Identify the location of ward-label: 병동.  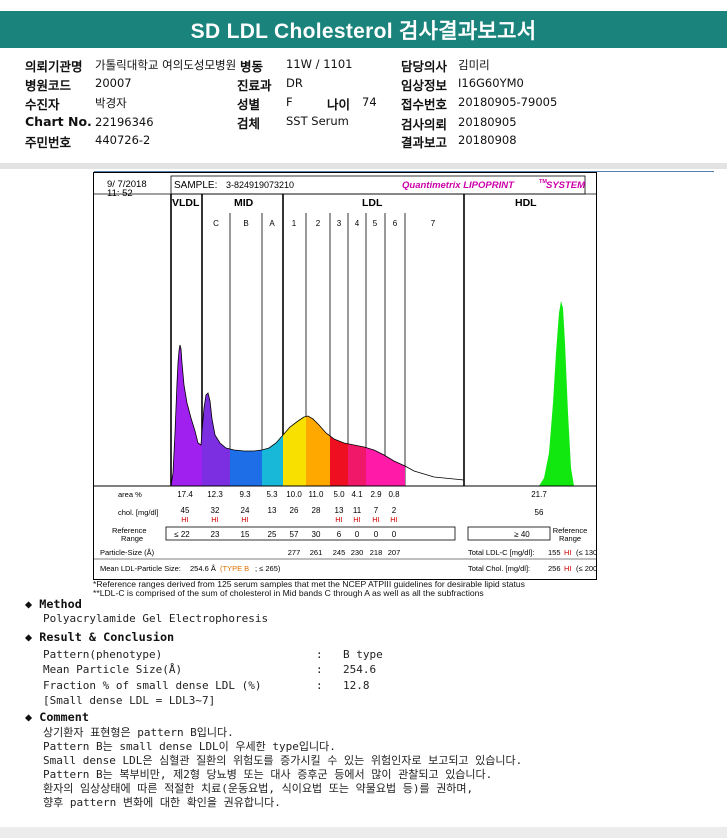
(252, 66).